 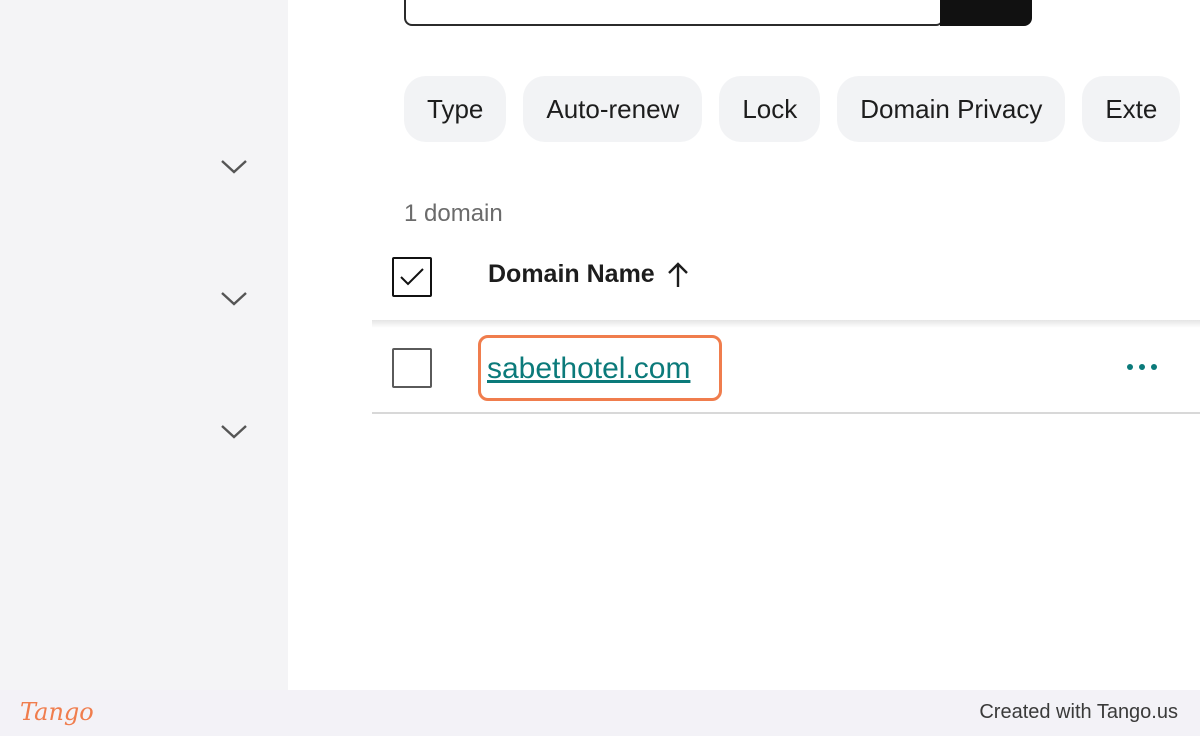 I want to click on arrow-up-icon, so click(x=677, y=274).